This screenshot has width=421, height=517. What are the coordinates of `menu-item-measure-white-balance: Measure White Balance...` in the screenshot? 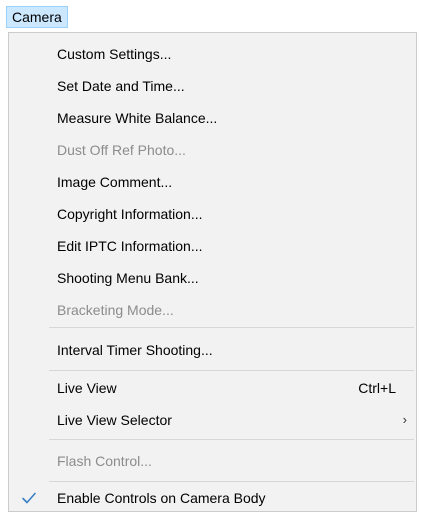 It's located at (212, 118).